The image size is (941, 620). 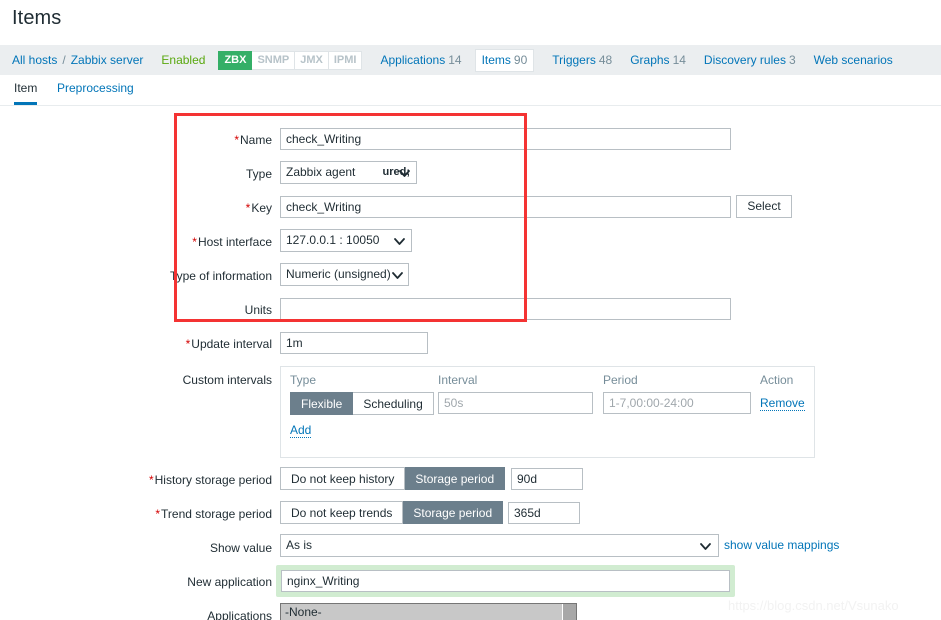 I want to click on interval-type-toggle: Flexible Scheduling, so click(x=362, y=403).